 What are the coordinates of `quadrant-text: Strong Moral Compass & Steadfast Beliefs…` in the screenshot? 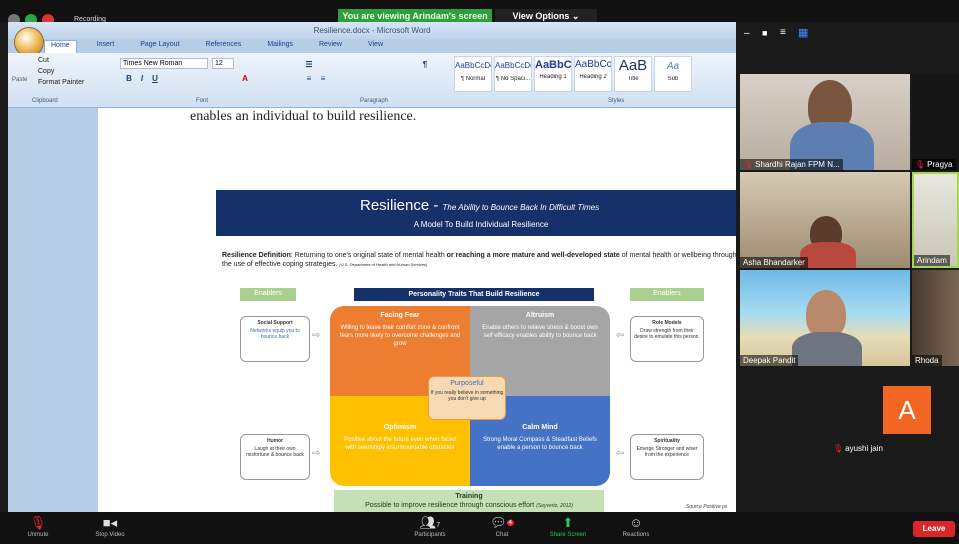 It's located at (540, 444).